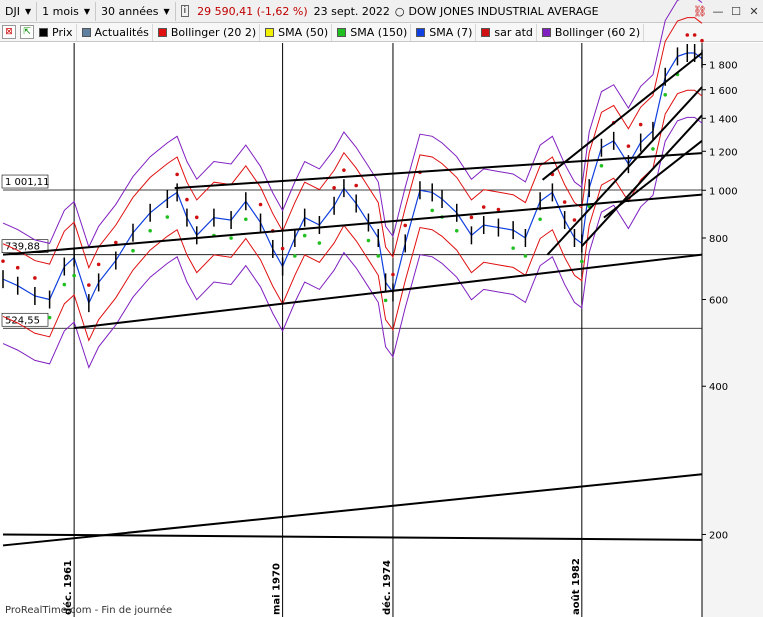  I want to click on y-tick-label: 1 400, so click(723, 119).